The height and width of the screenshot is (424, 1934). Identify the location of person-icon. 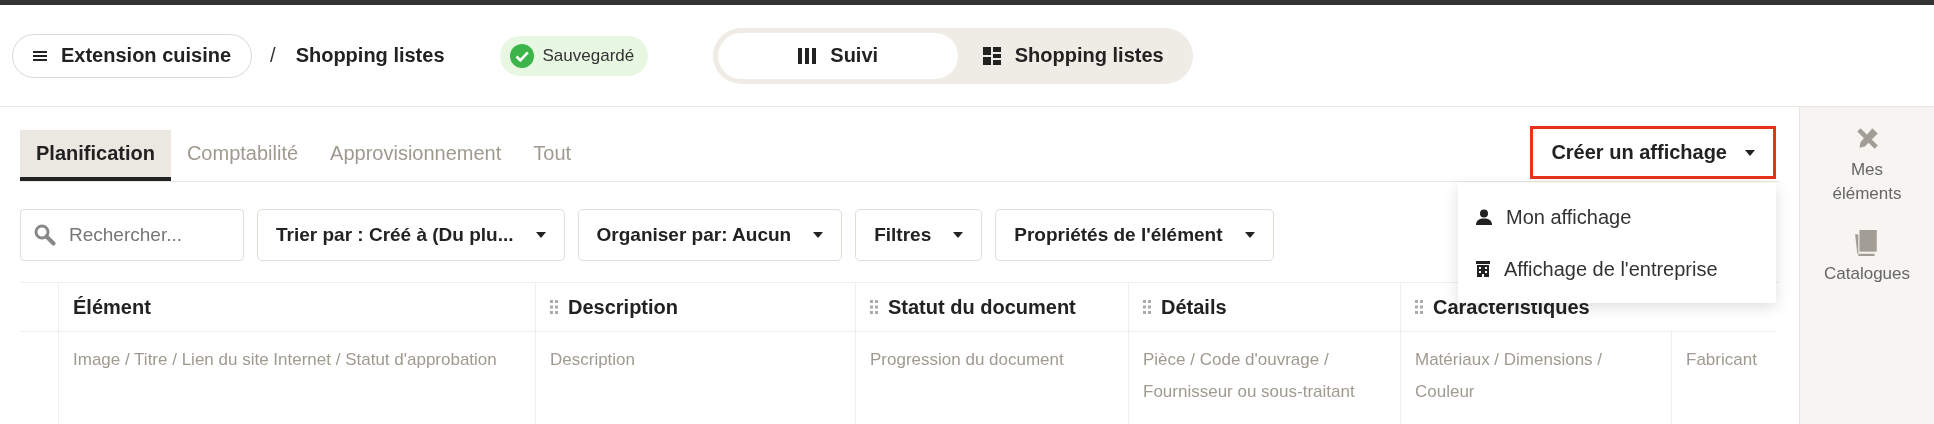
(1484, 217).